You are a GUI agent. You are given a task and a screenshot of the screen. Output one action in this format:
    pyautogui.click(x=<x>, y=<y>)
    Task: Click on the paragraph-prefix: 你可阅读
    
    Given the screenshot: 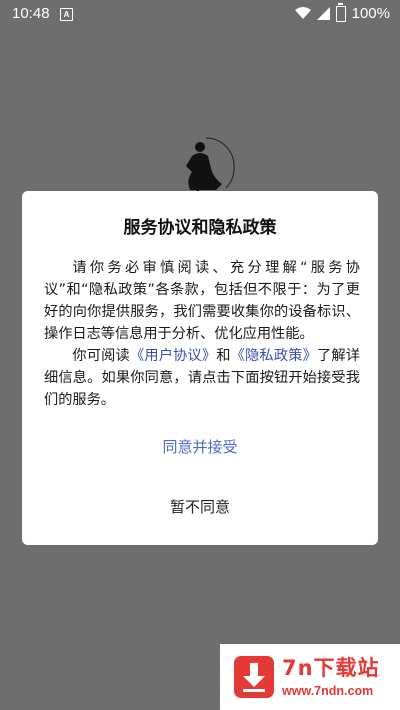 What is the action you would take?
    pyautogui.click(x=101, y=356)
    